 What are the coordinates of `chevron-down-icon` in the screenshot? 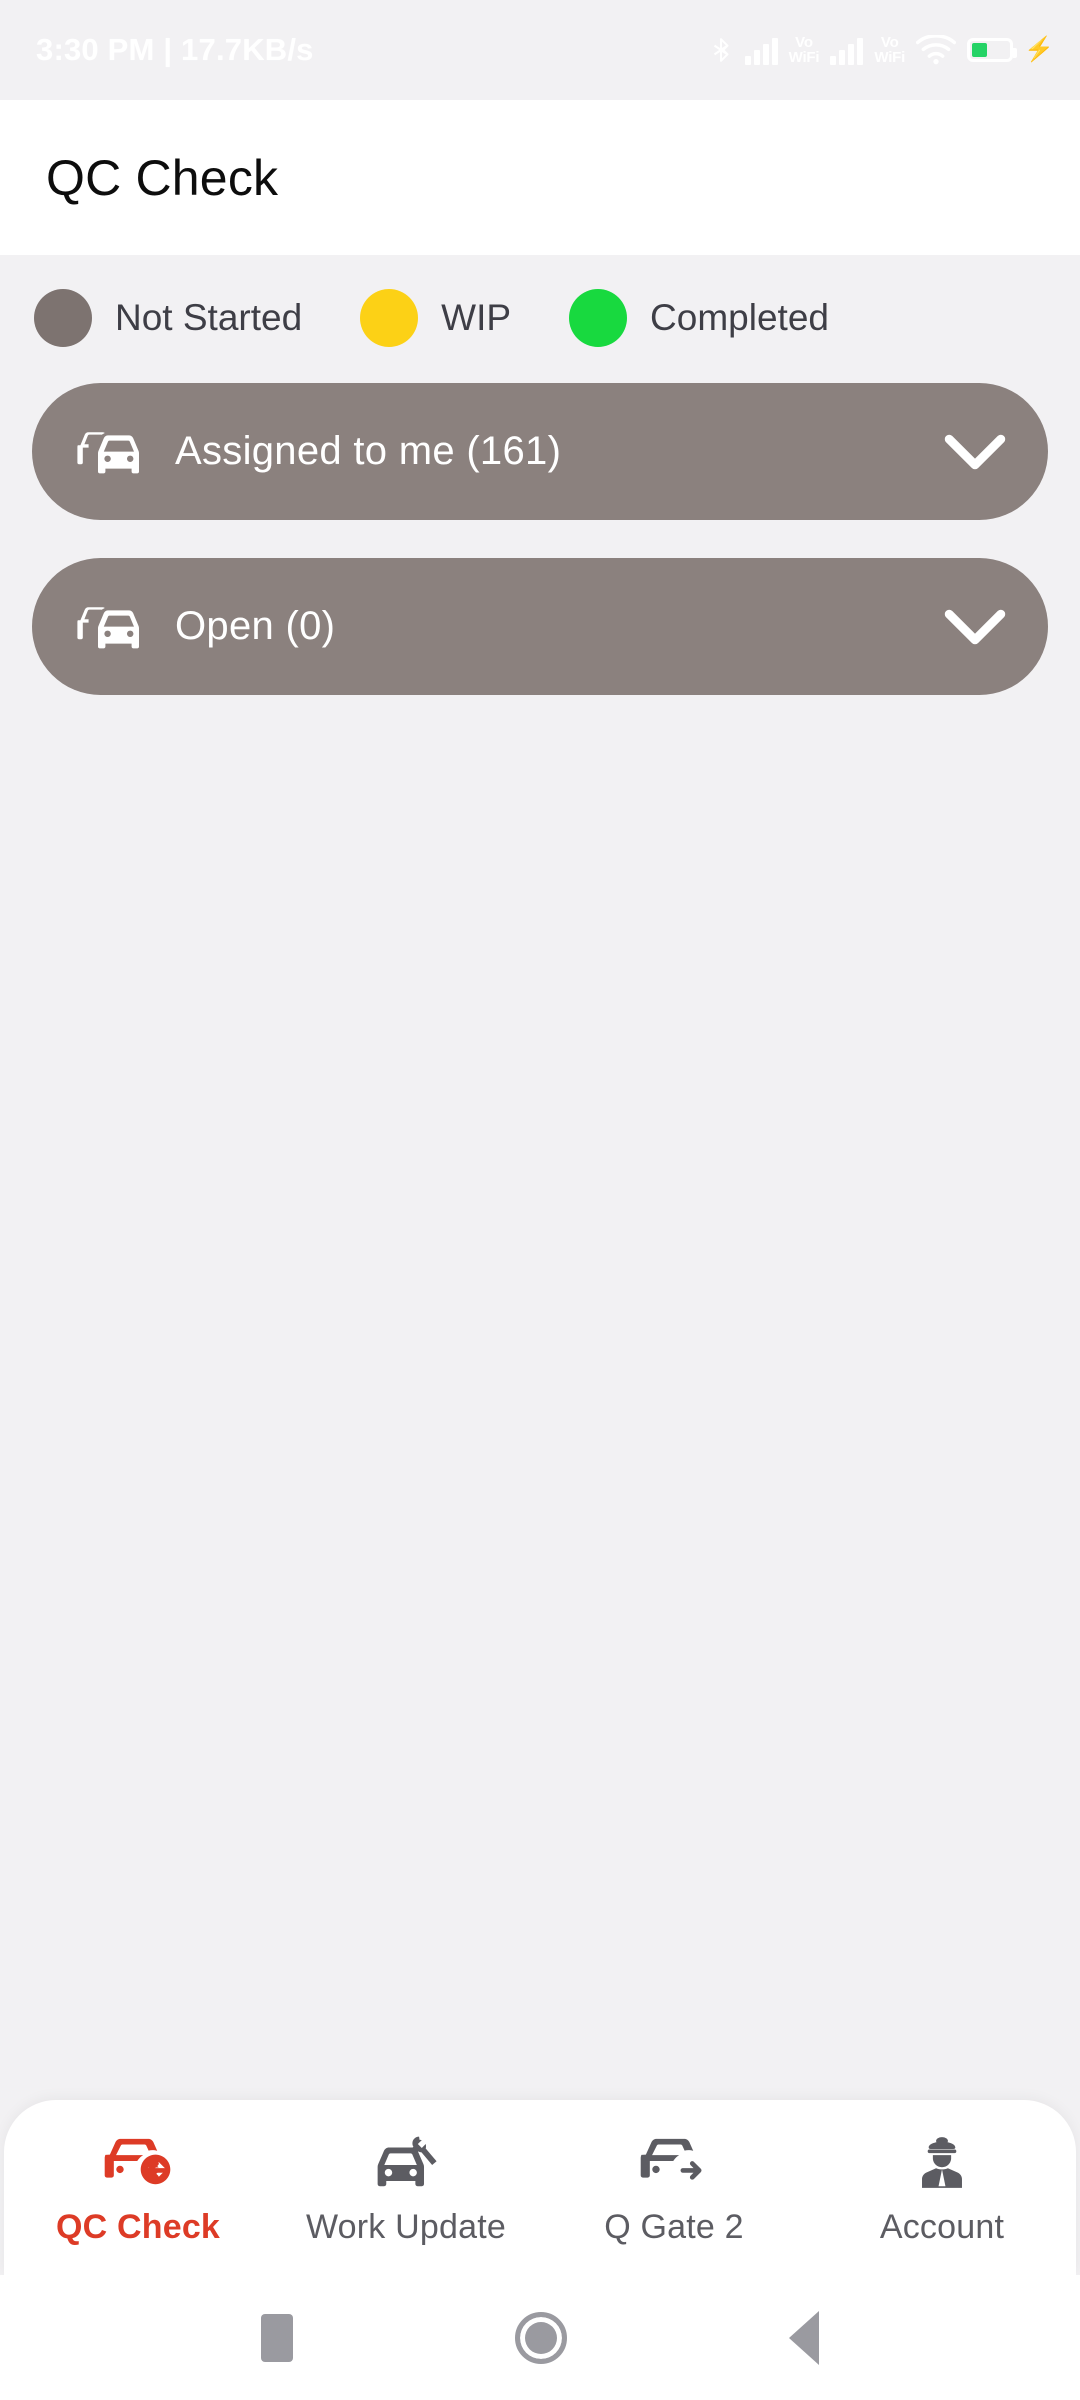 It's located at (975, 452).